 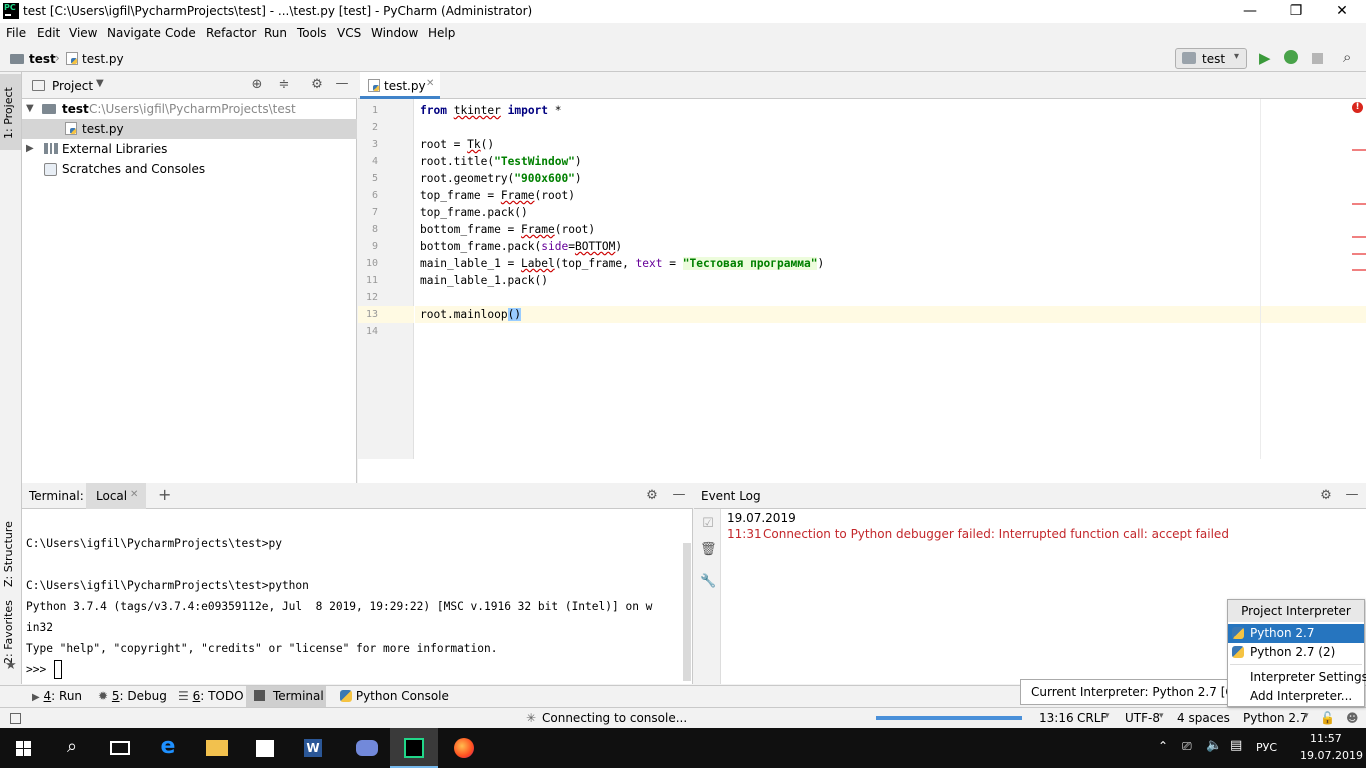 What do you see at coordinates (112, 496) in the screenshot?
I see `terminal-tab-label: Local` at bounding box center [112, 496].